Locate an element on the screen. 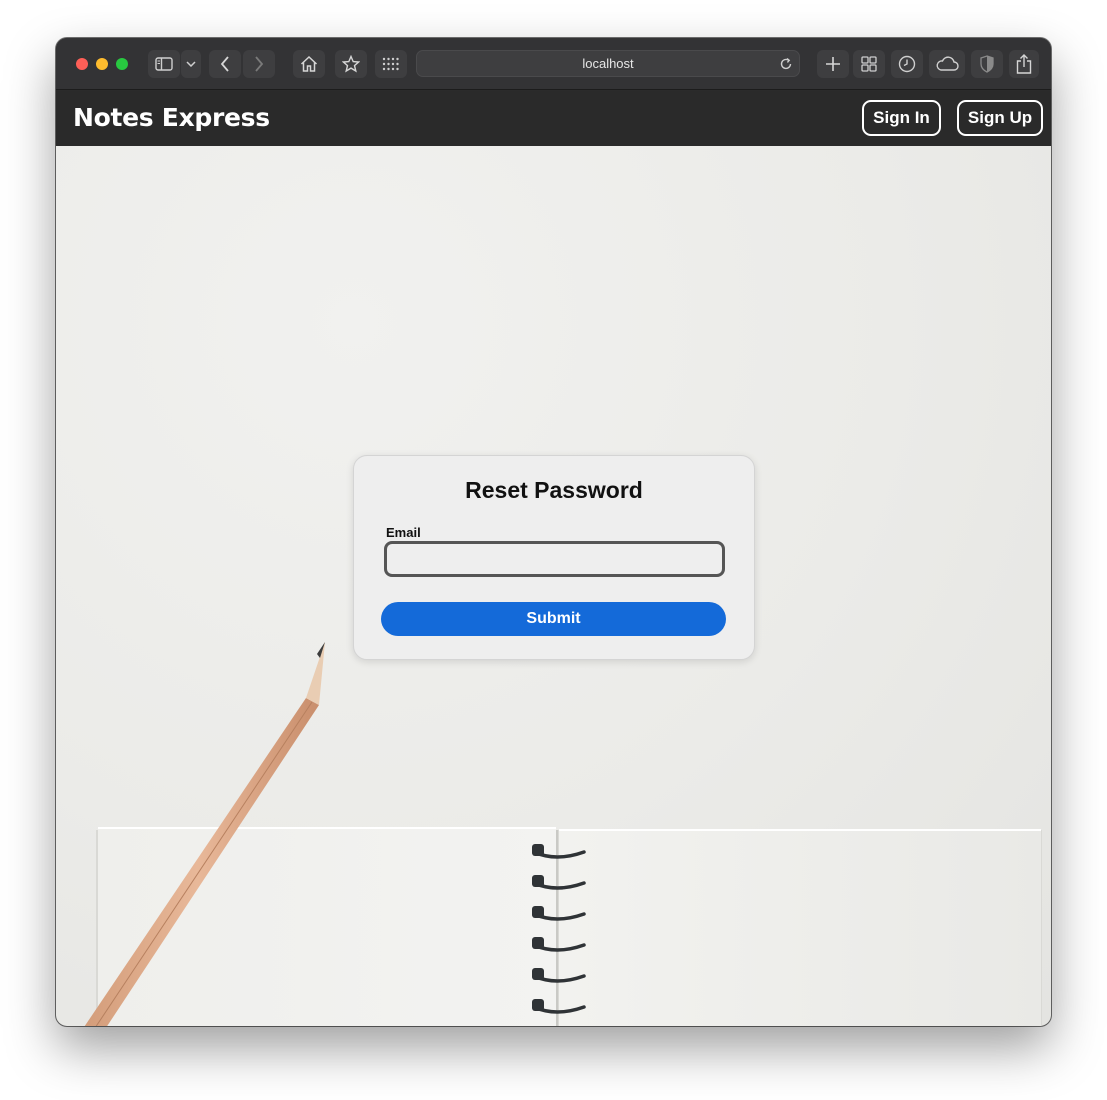 The height and width of the screenshot is (1100, 1107). email-label: Email is located at coordinates (403, 532).